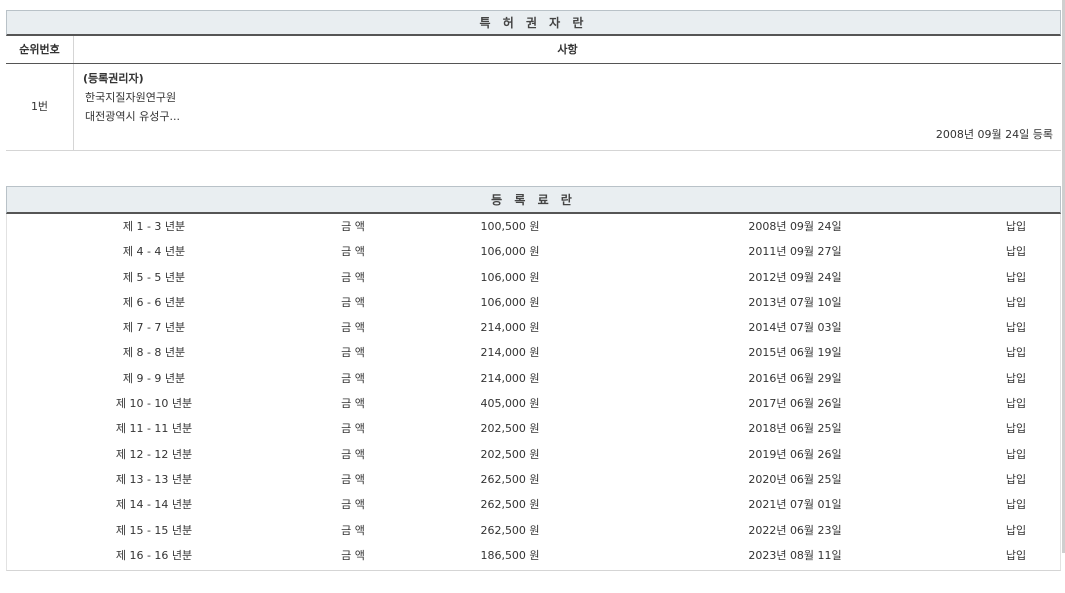  What do you see at coordinates (509, 555) in the screenshot?
I see `fee-amount: 186,500 원` at bounding box center [509, 555].